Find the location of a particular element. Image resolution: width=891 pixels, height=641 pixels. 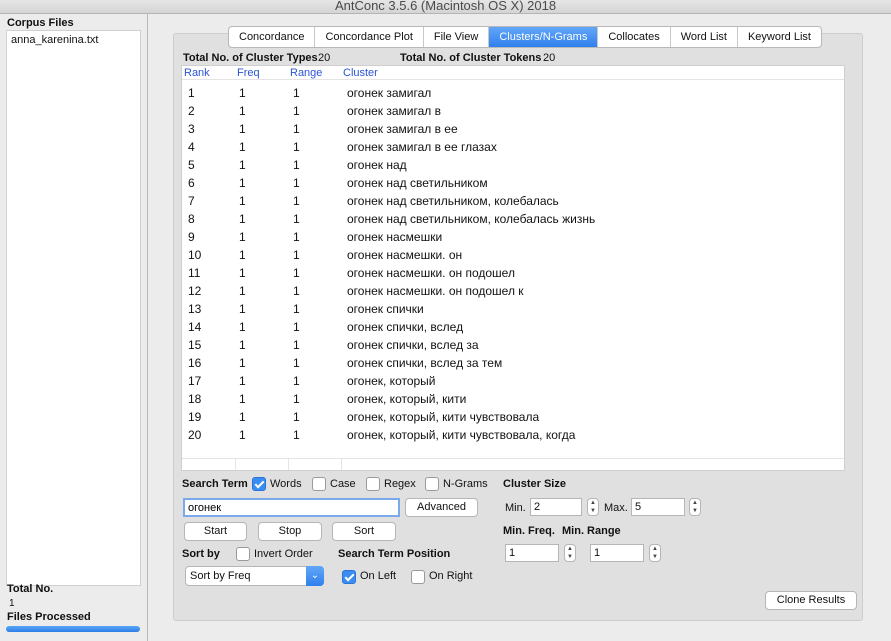

table-row: 14 1 1 огонек спички, вслед is located at coordinates (512, 327).